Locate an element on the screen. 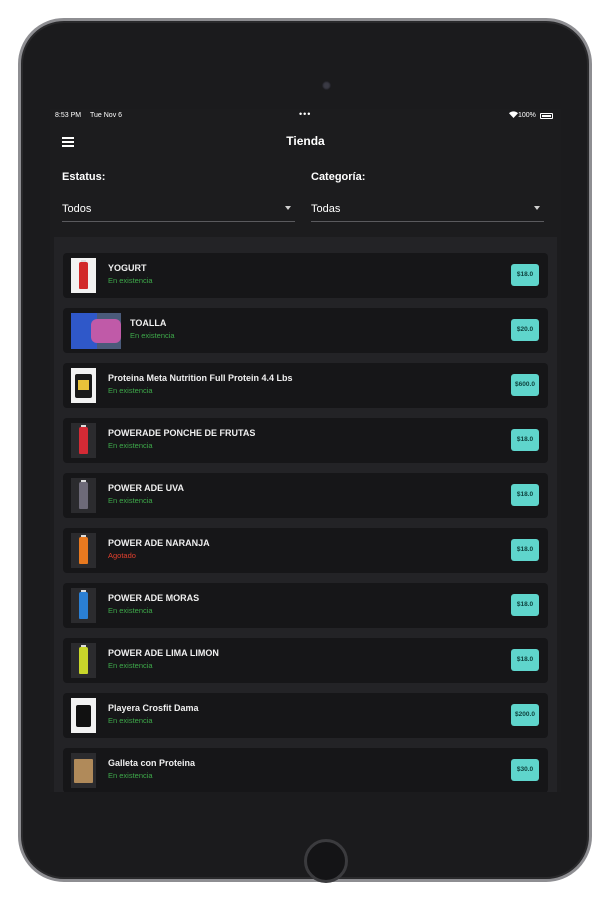 The image size is (610, 900). product-image-tank-top is located at coordinates (83, 715).